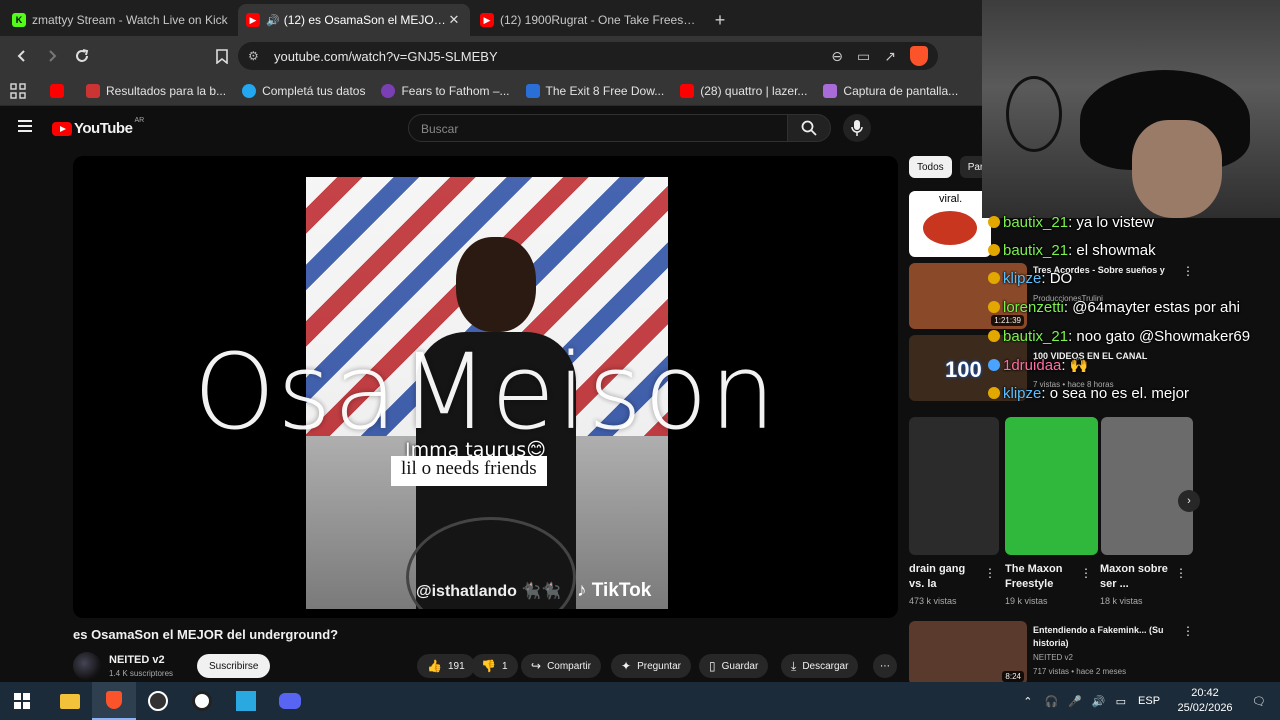  What do you see at coordinates (25, 126) in the screenshot?
I see `menu-icon` at bounding box center [25, 126].